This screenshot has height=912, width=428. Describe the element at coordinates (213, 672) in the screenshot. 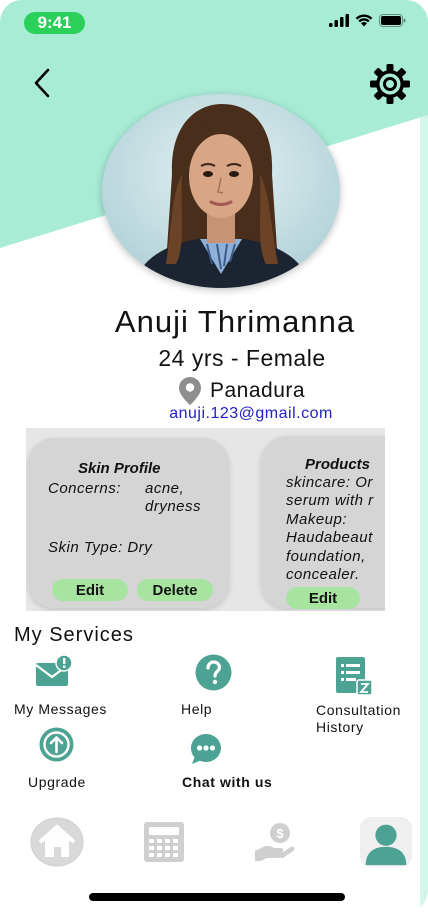

I see `help-icon` at that location.